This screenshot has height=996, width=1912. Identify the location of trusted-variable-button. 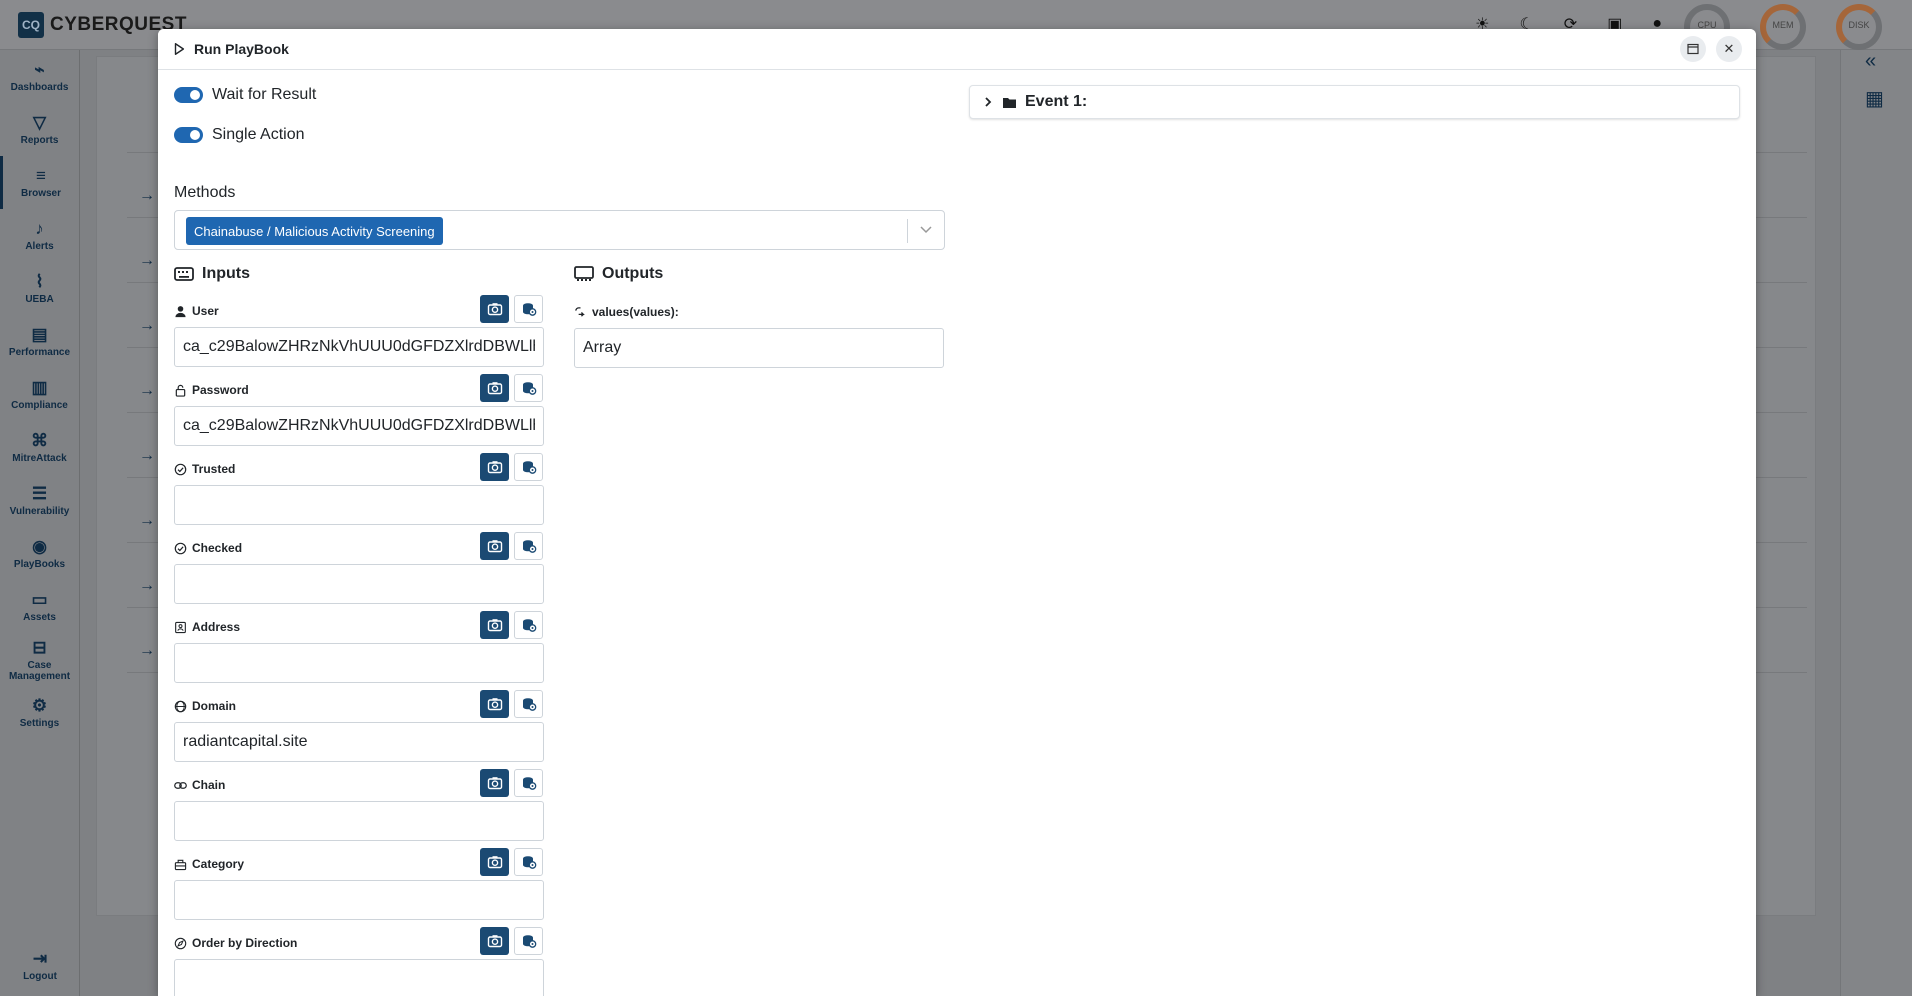
(528, 467).